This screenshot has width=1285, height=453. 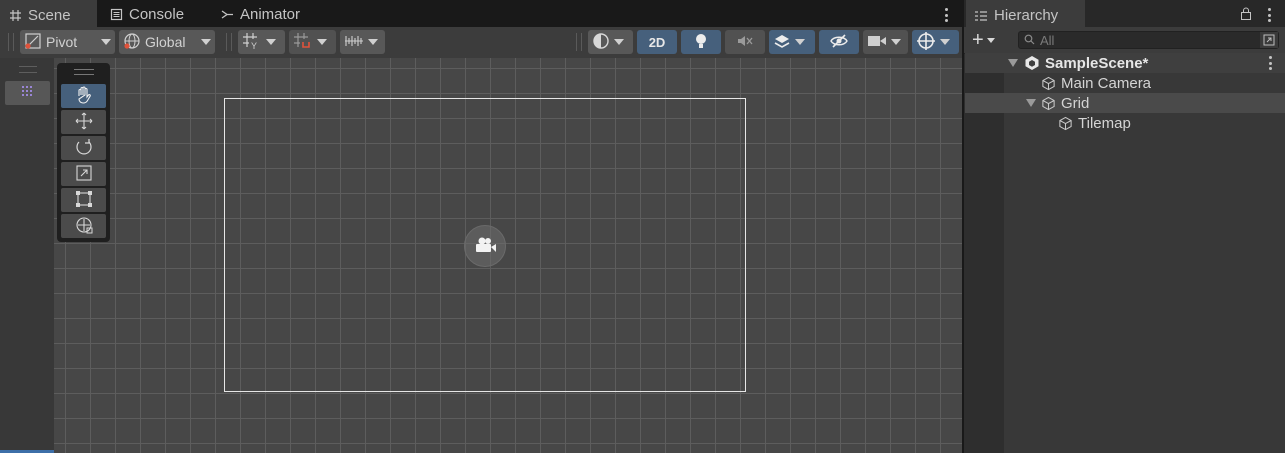 I want to click on tab-animator-label: Animator, so click(x=270, y=14).